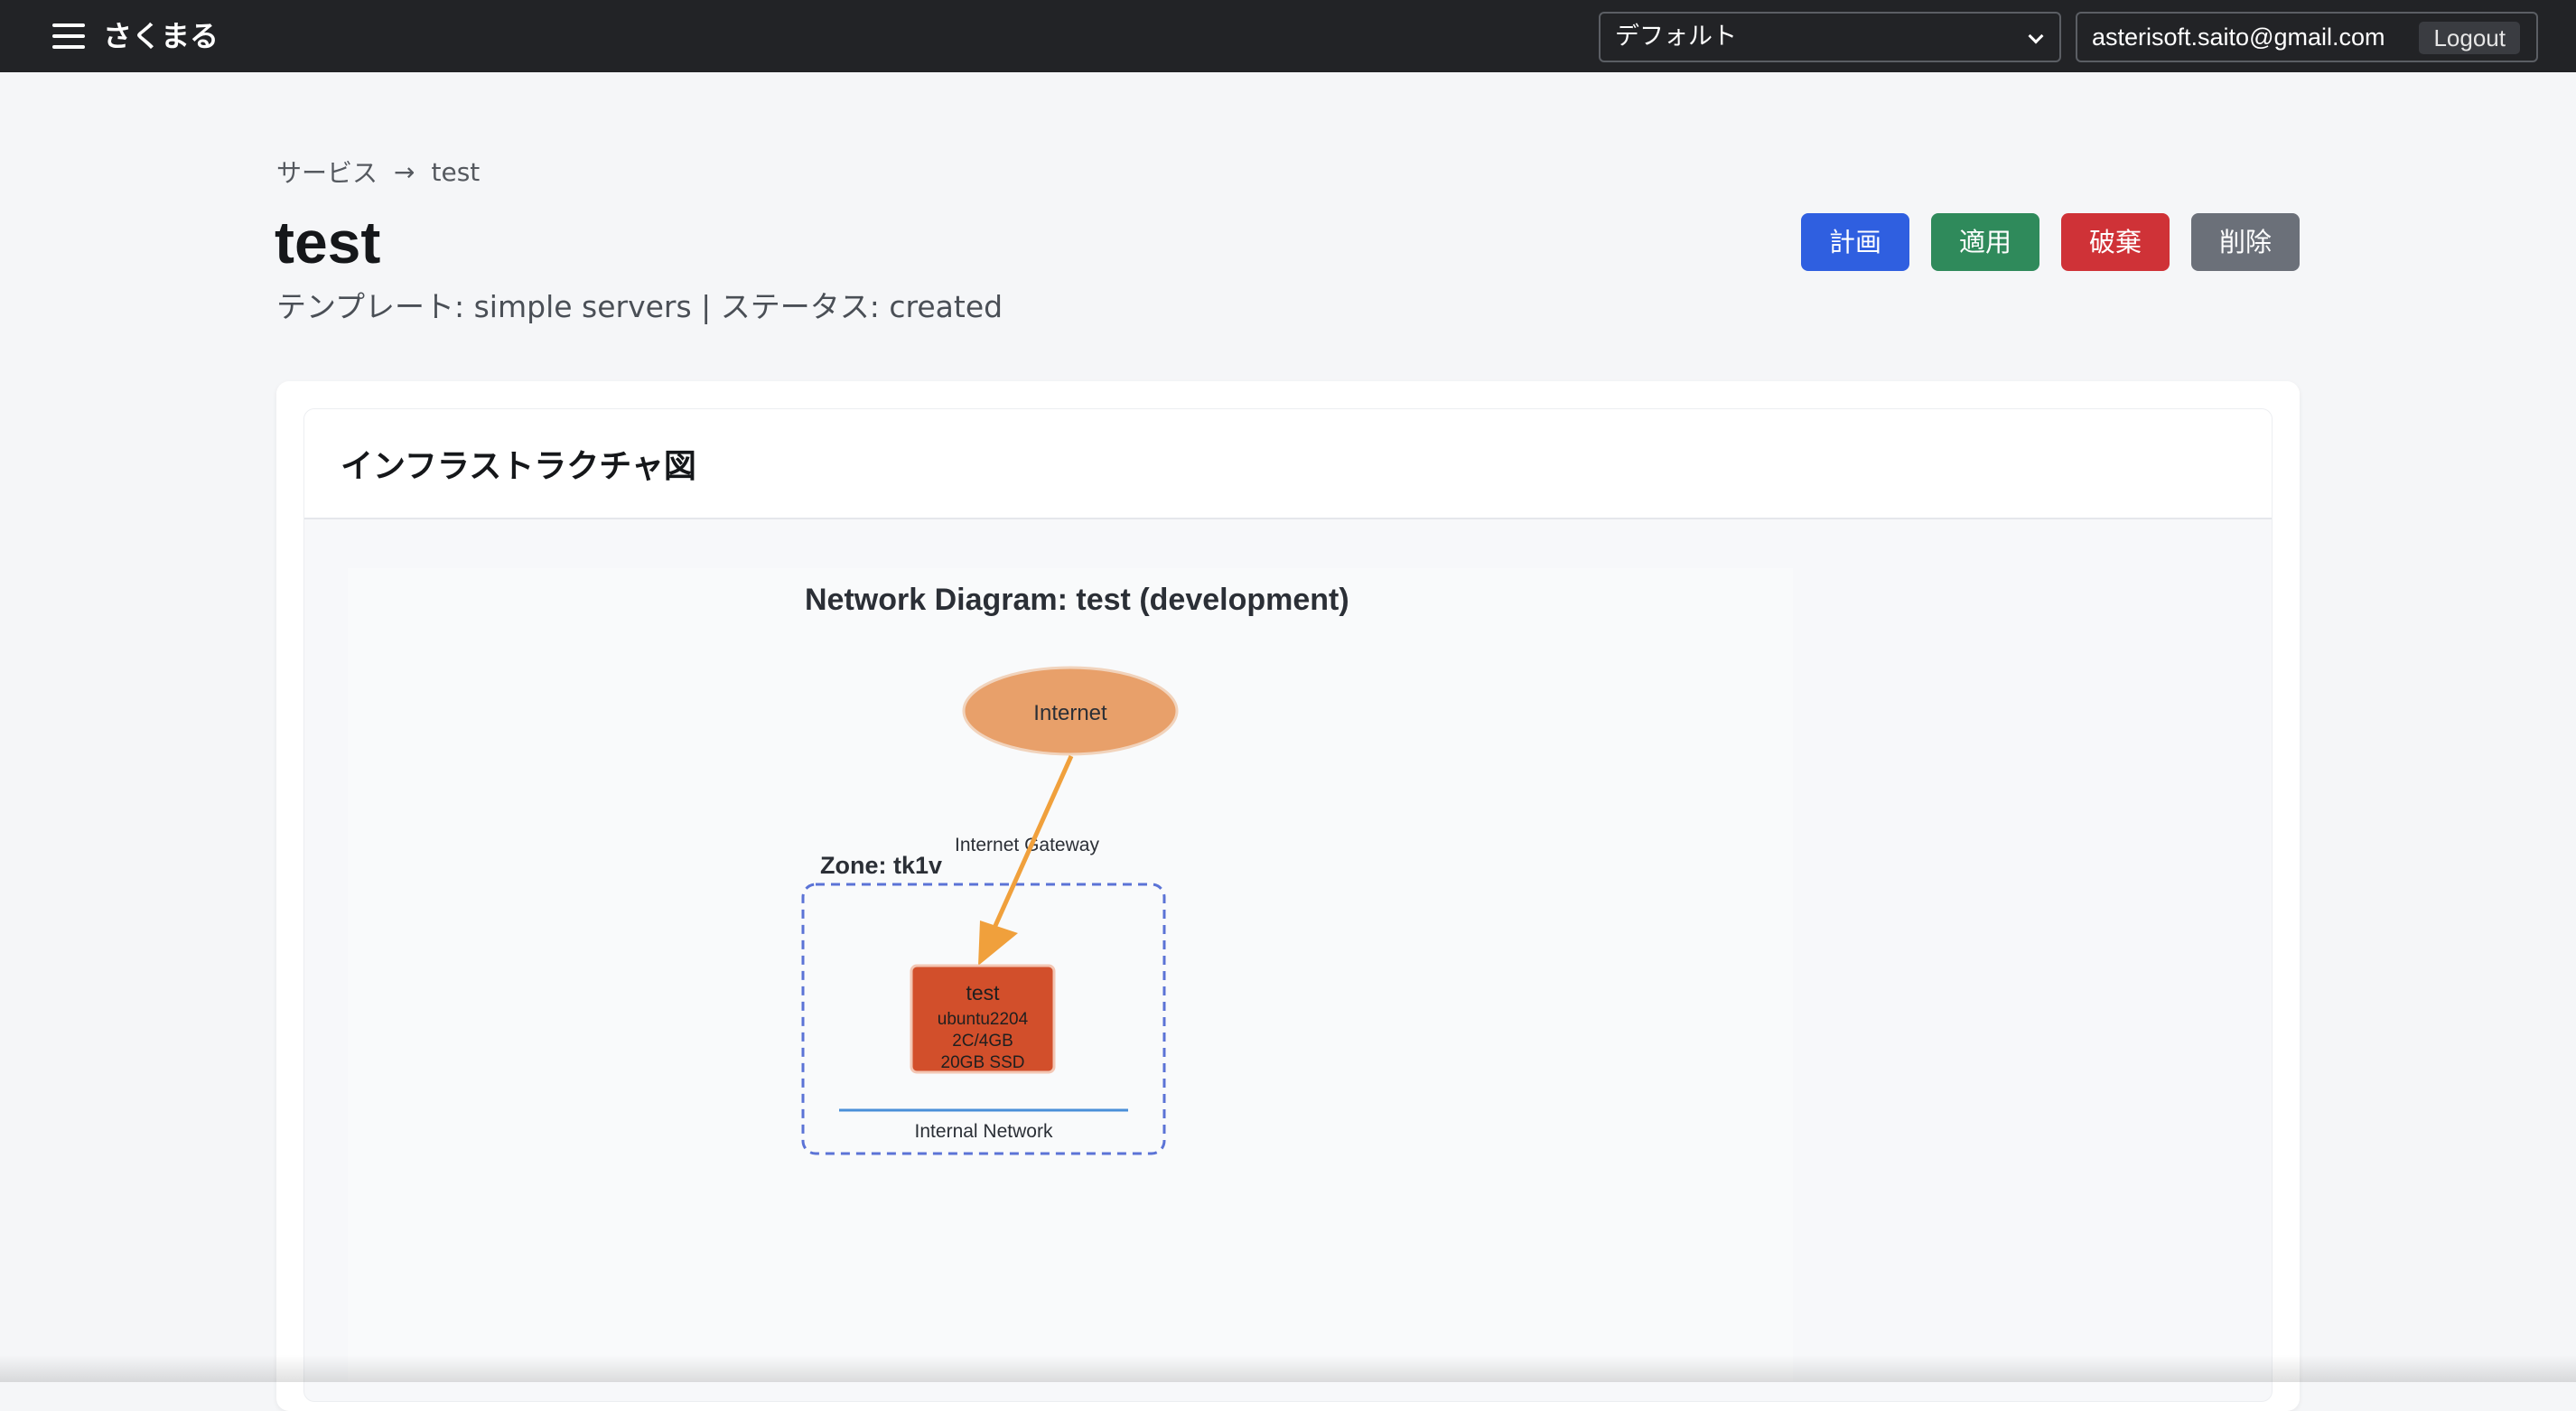 This screenshot has width=2576, height=1411. What do you see at coordinates (2245, 242) in the screenshot?
I see `delete-button: 削除` at bounding box center [2245, 242].